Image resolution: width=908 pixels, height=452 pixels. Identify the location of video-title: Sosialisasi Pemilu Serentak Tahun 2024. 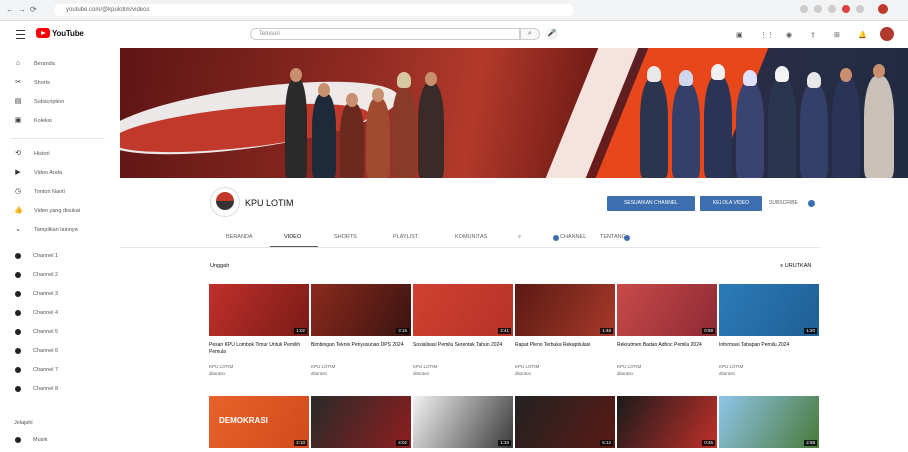
(463, 345).